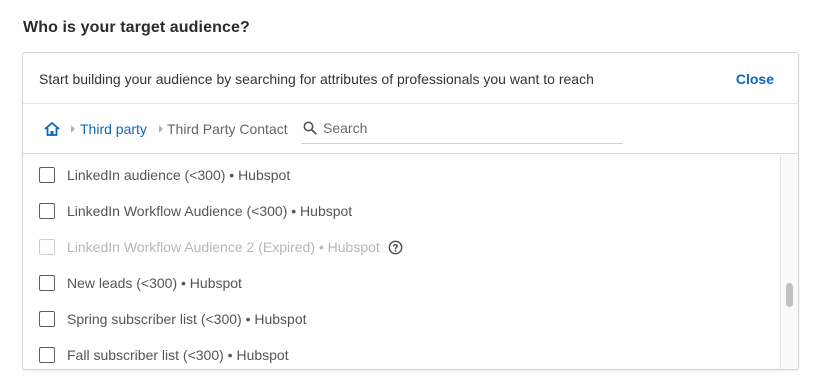 The height and width of the screenshot is (382, 820). What do you see at coordinates (789, 295) in the screenshot?
I see `scrollbar-thumb` at bounding box center [789, 295].